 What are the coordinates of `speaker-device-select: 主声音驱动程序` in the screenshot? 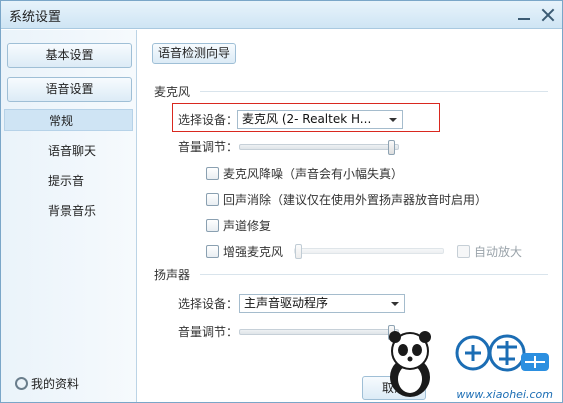 It's located at (322, 303).